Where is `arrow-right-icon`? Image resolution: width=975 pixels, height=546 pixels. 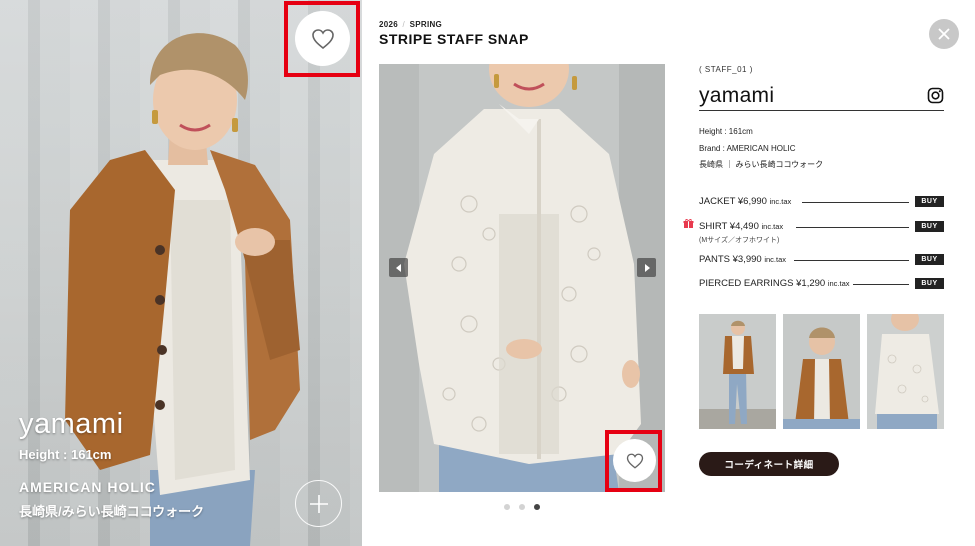
arrow-right-icon is located at coordinates (647, 267).